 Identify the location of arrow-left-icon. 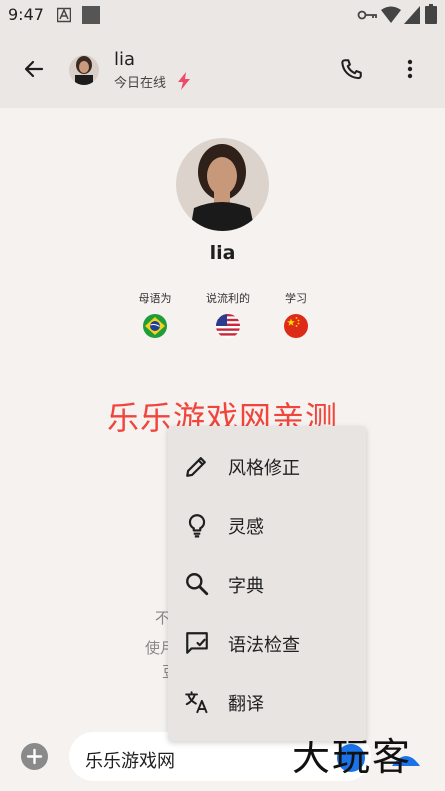
(34, 69).